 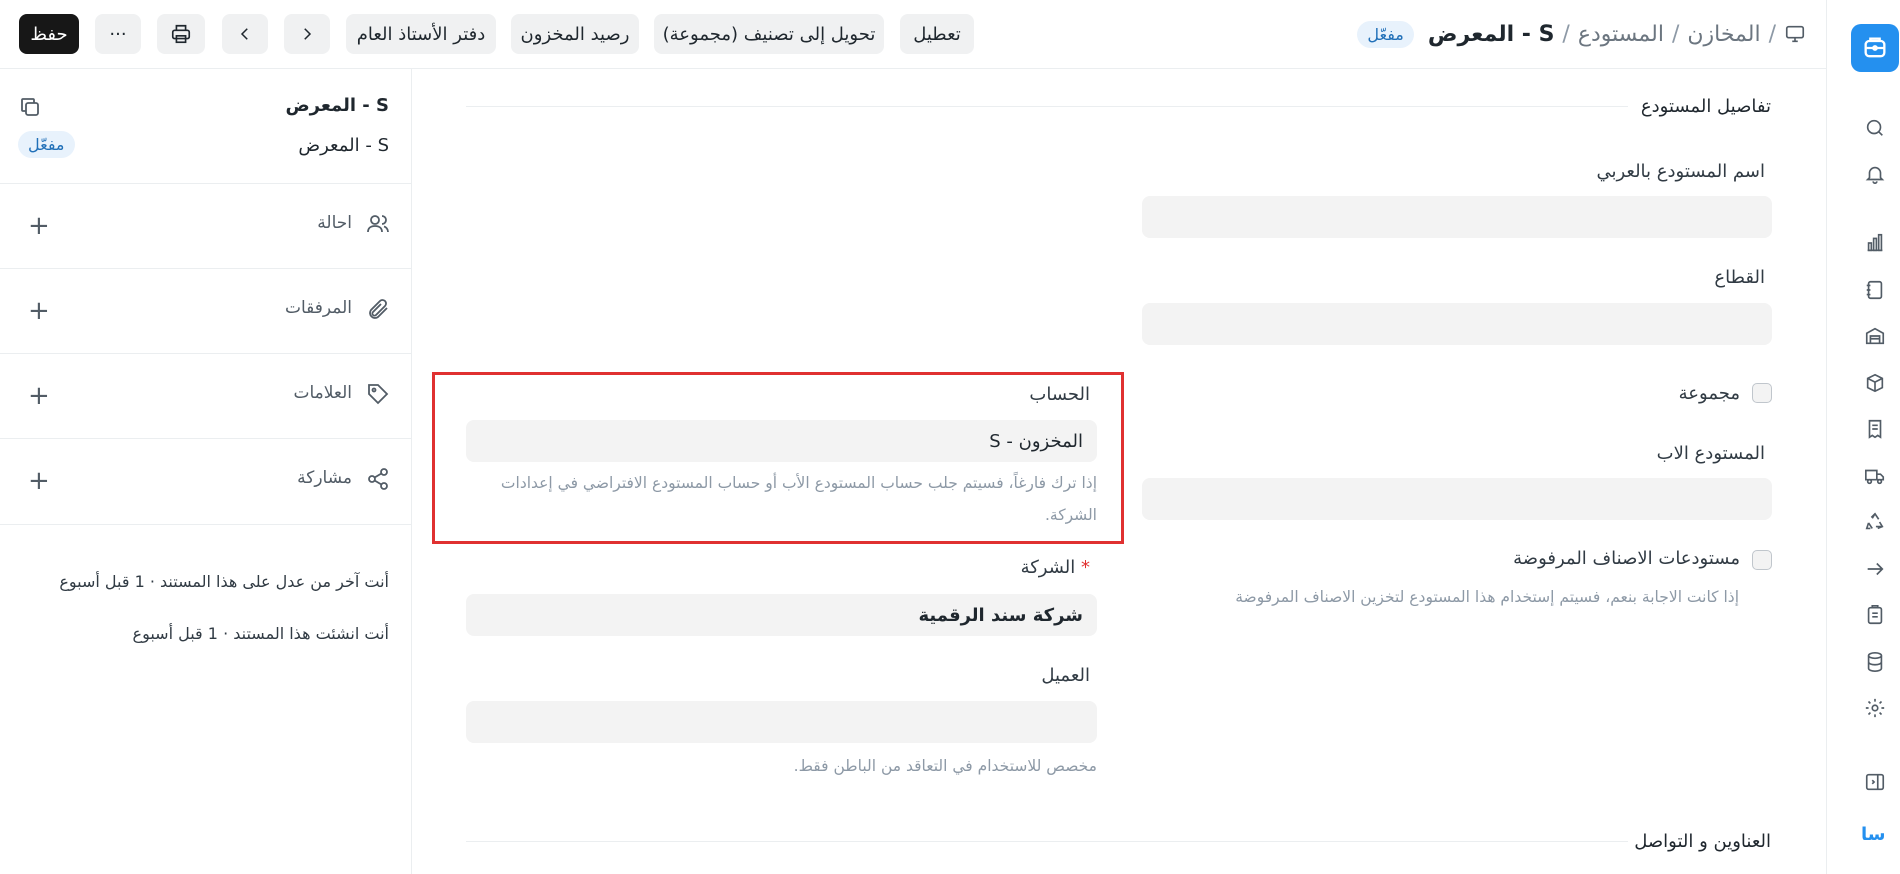 What do you see at coordinates (937, 34) in the screenshot?
I see `disable-button: تعطيل` at bounding box center [937, 34].